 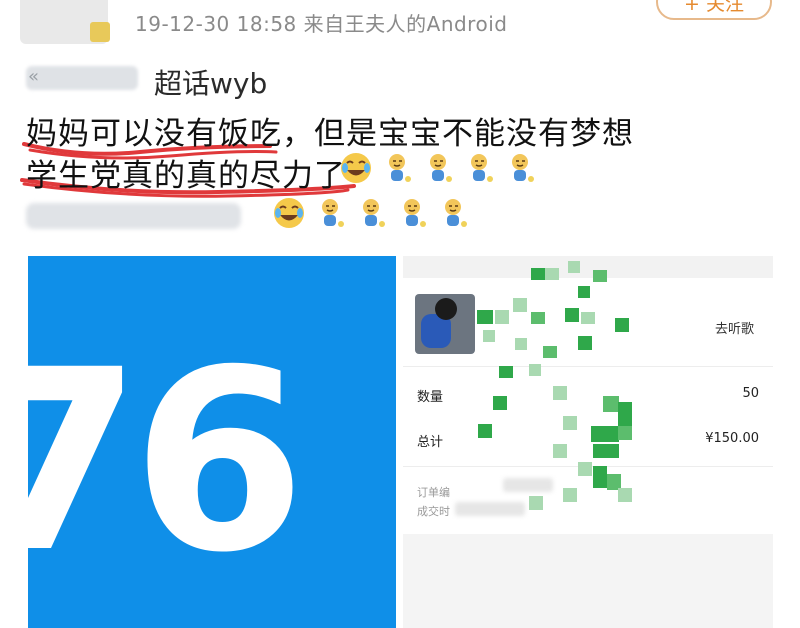 What do you see at coordinates (82, 78) in the screenshot?
I see `blurred-username` at bounding box center [82, 78].